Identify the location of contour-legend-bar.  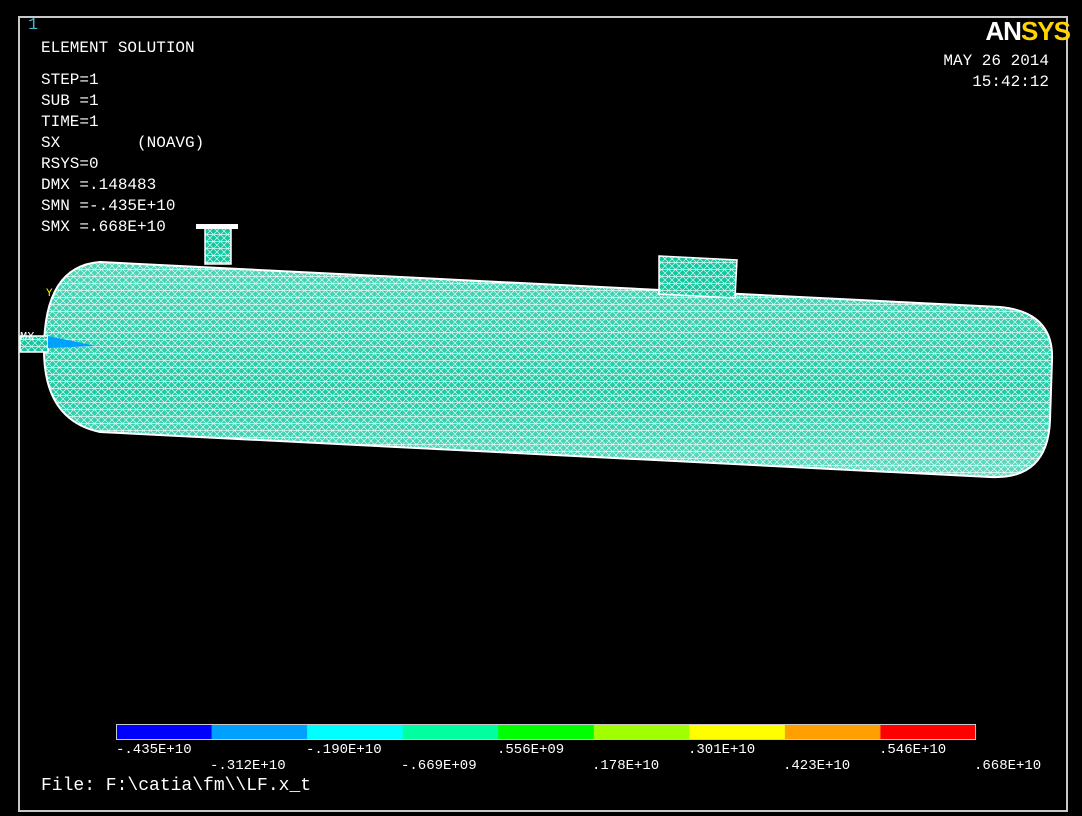
(546, 732).